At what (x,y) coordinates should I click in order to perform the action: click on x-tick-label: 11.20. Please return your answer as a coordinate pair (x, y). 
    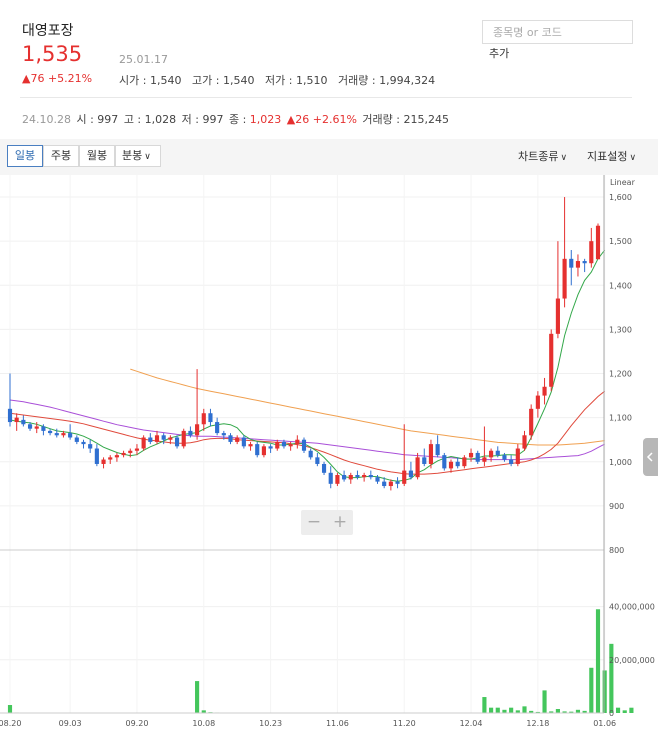
    Looking at the image, I should click on (404, 723).